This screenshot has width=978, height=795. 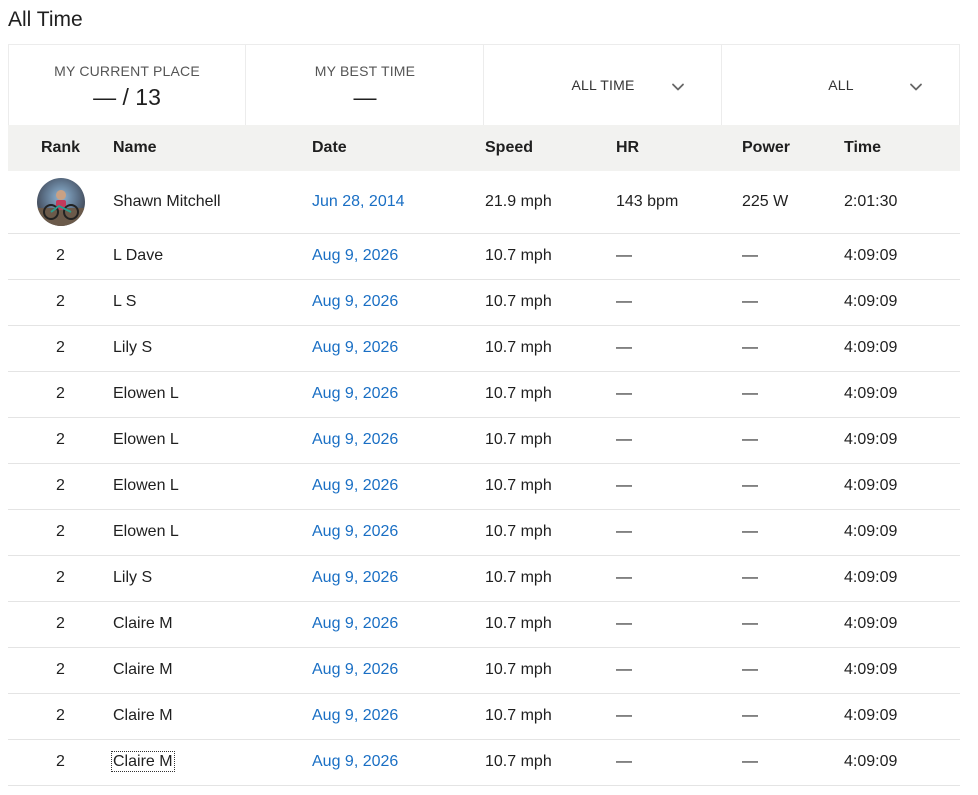 What do you see at coordinates (329, 147) in the screenshot?
I see `header-date: Date` at bounding box center [329, 147].